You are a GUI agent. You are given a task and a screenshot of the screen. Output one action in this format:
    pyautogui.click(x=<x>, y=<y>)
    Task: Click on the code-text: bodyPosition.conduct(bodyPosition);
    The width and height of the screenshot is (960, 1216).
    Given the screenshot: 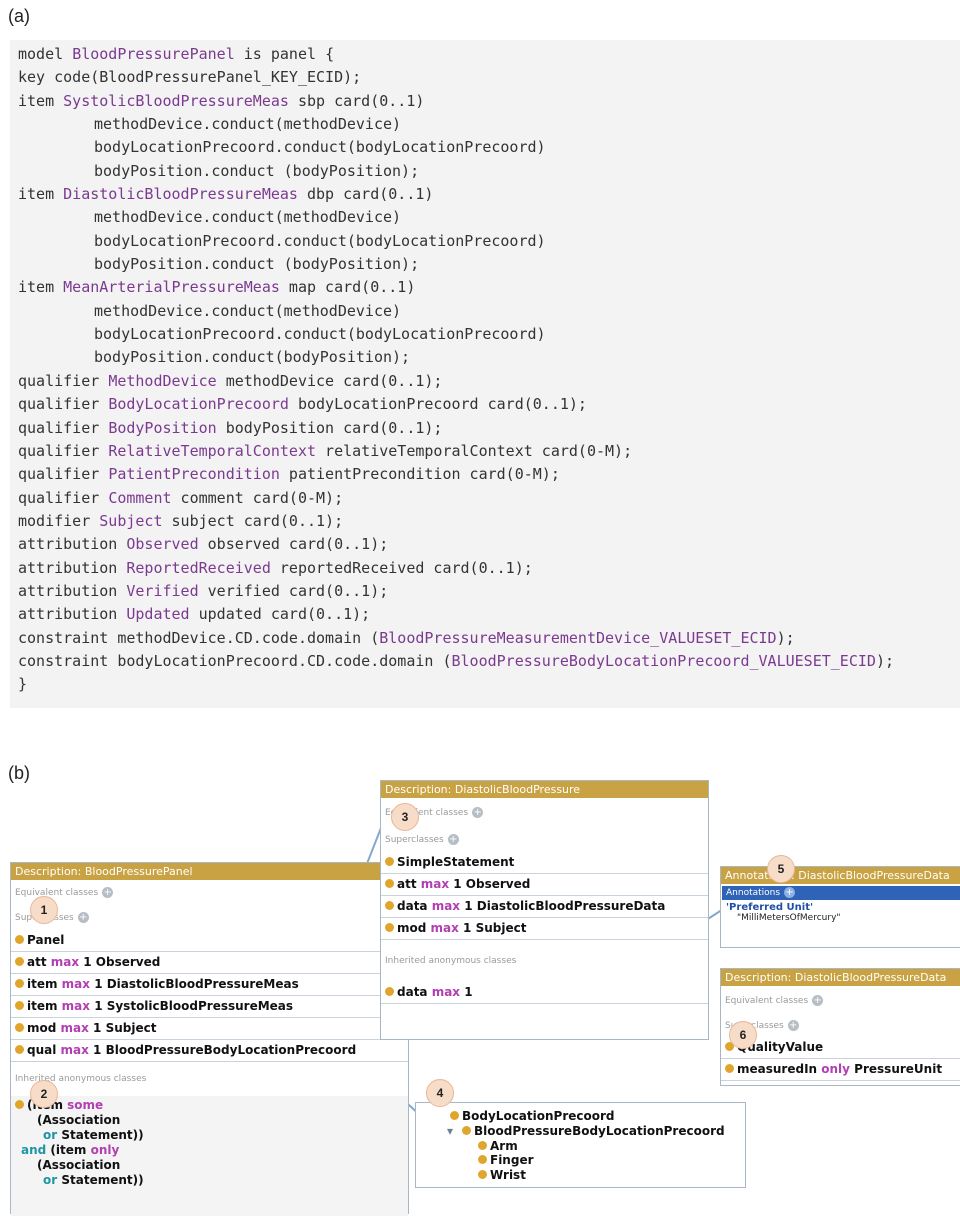 What is the action you would take?
    pyautogui.click(x=252, y=357)
    